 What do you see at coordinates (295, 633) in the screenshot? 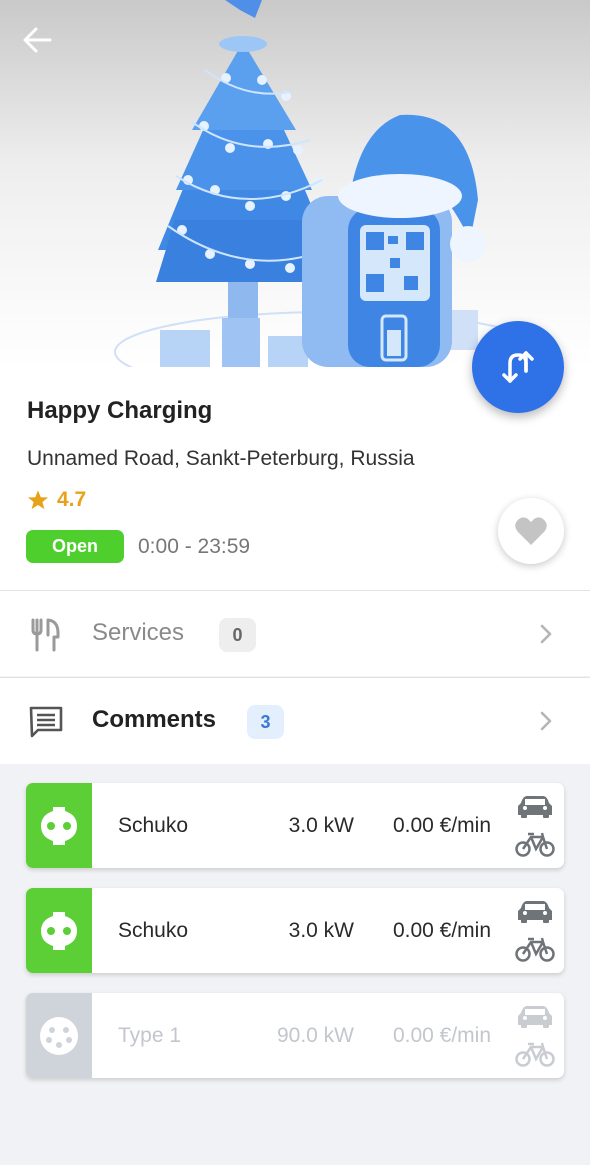
I see `services-row: Services 0` at bounding box center [295, 633].